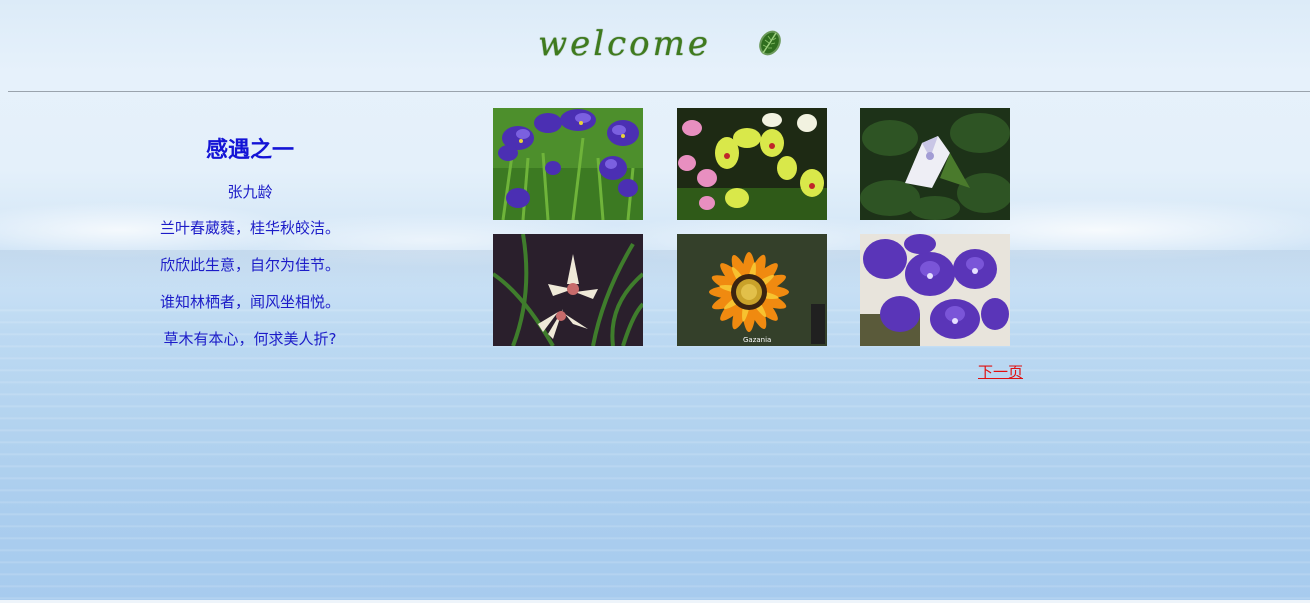 This screenshot has width=1310, height=603. I want to click on poem-line: 兰叶春葳蕤，桂华秋皎洁。, so click(249, 228).